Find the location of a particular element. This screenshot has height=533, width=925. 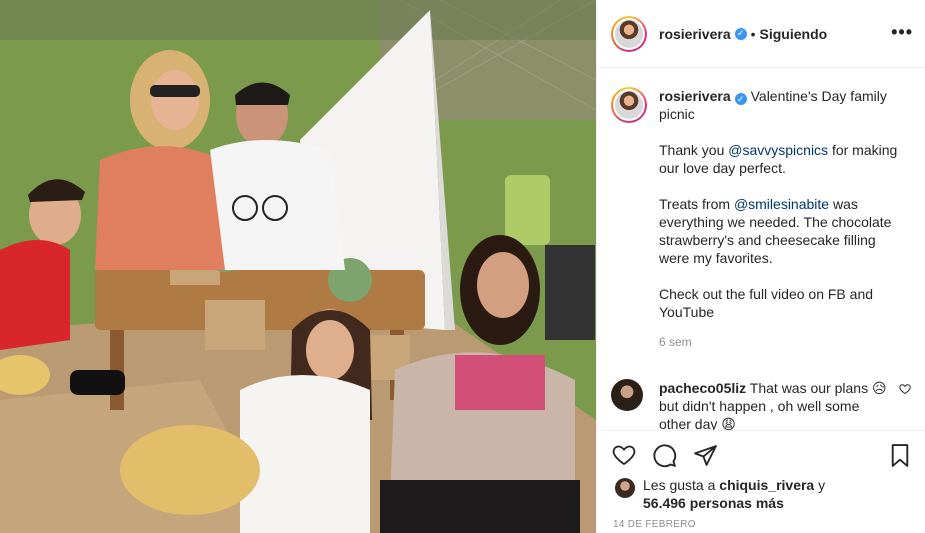

commenter-avatar is located at coordinates (627, 395).